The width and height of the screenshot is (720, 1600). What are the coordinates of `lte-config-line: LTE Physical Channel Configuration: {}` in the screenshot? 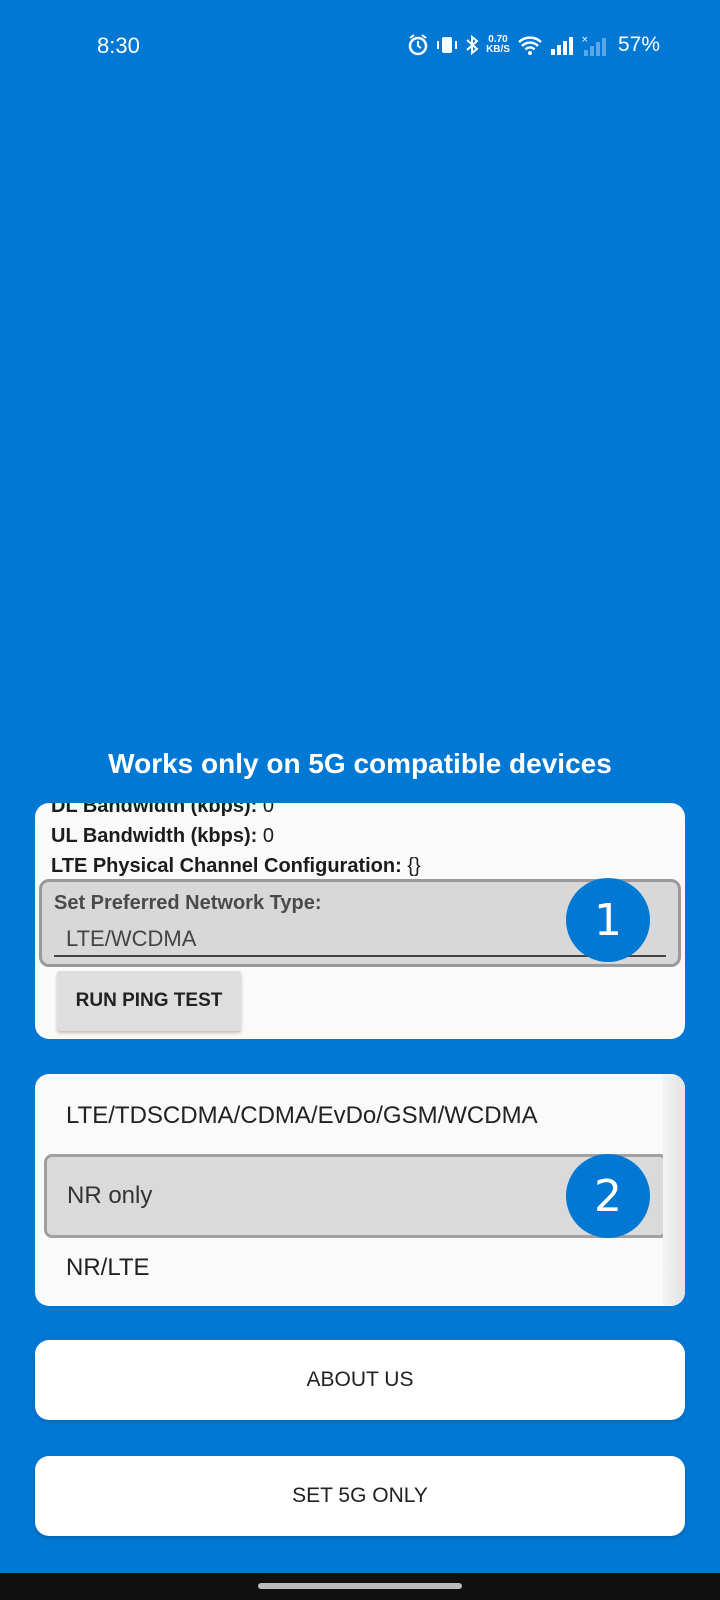 It's located at (236, 866).